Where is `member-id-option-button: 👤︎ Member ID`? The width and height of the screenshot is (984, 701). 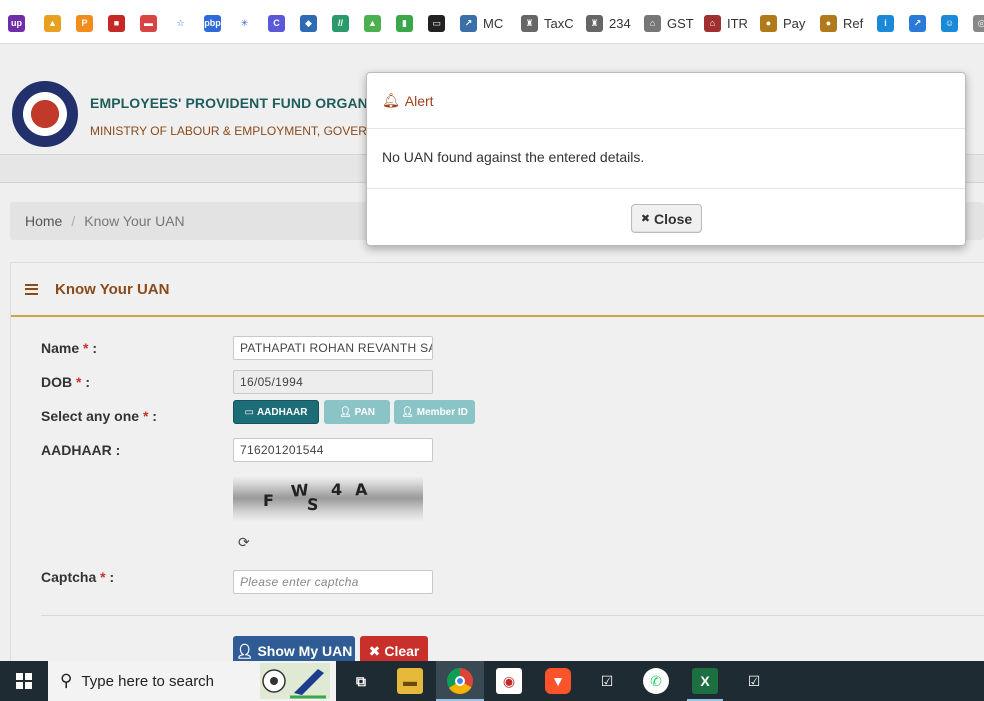 member-id-option-button: 👤︎ Member ID is located at coordinates (434, 412).